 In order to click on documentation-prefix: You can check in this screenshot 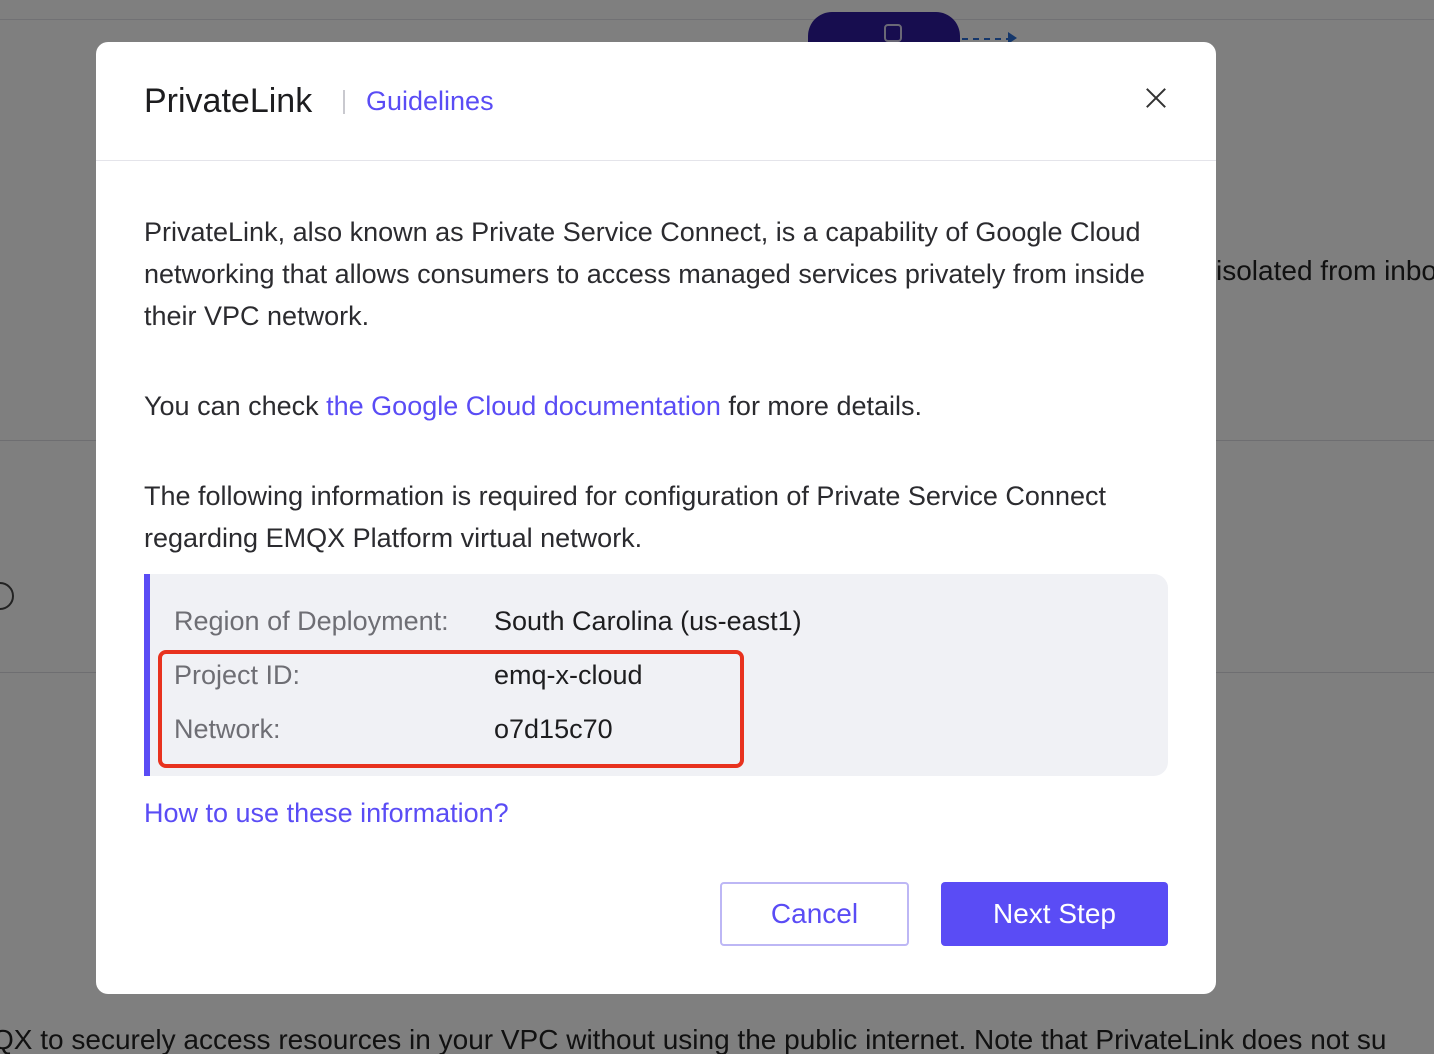, I will do `click(235, 406)`.